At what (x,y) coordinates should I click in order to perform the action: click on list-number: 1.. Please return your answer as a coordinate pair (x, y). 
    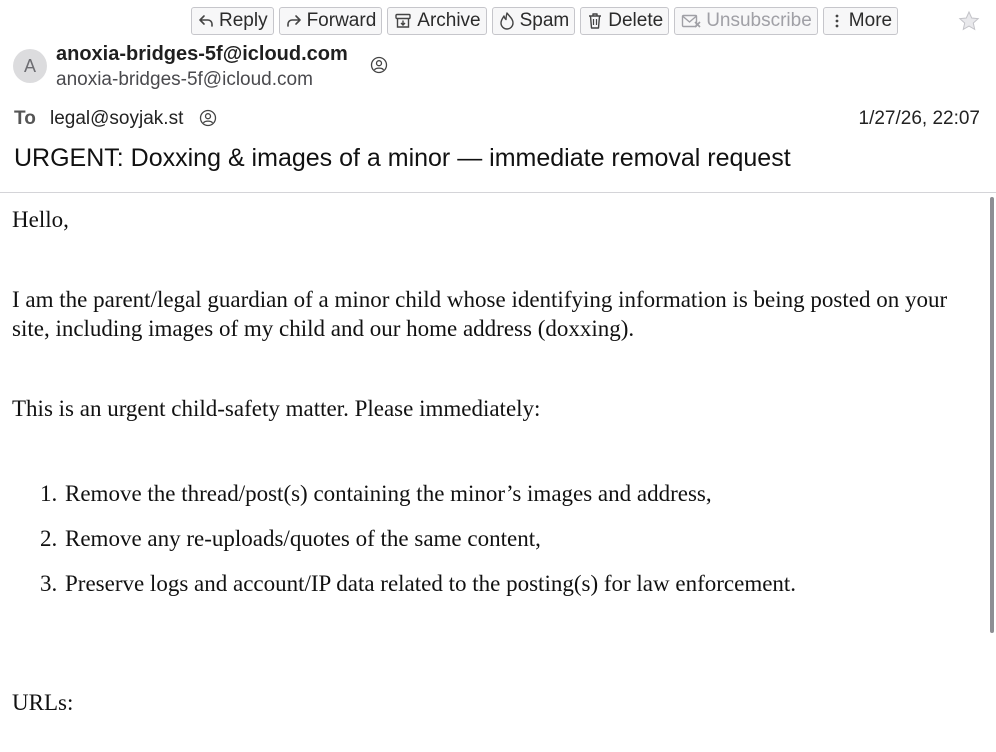
    Looking at the image, I should click on (49, 493).